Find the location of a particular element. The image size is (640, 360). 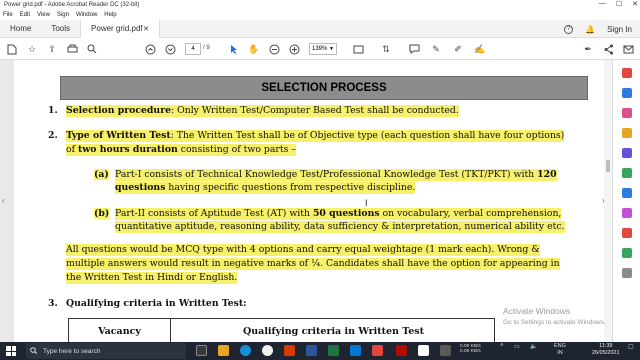

upload-icon: ⇪ is located at coordinates (52, 49).